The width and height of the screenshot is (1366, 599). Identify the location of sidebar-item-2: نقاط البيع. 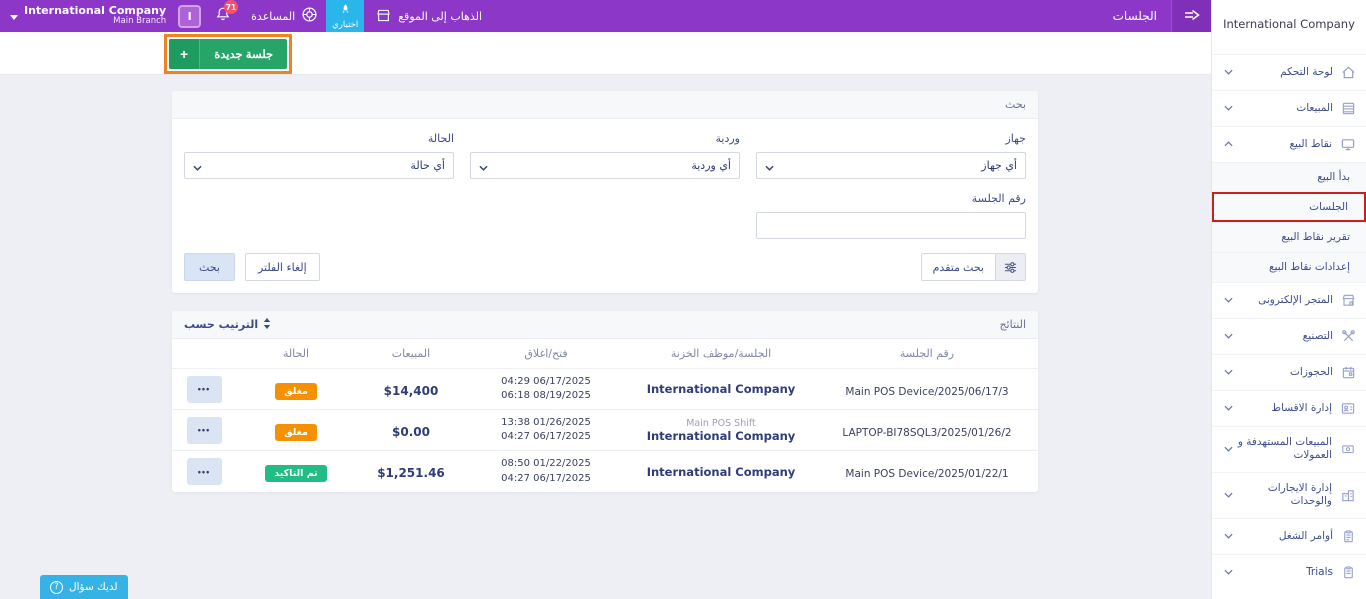
(1289, 143).